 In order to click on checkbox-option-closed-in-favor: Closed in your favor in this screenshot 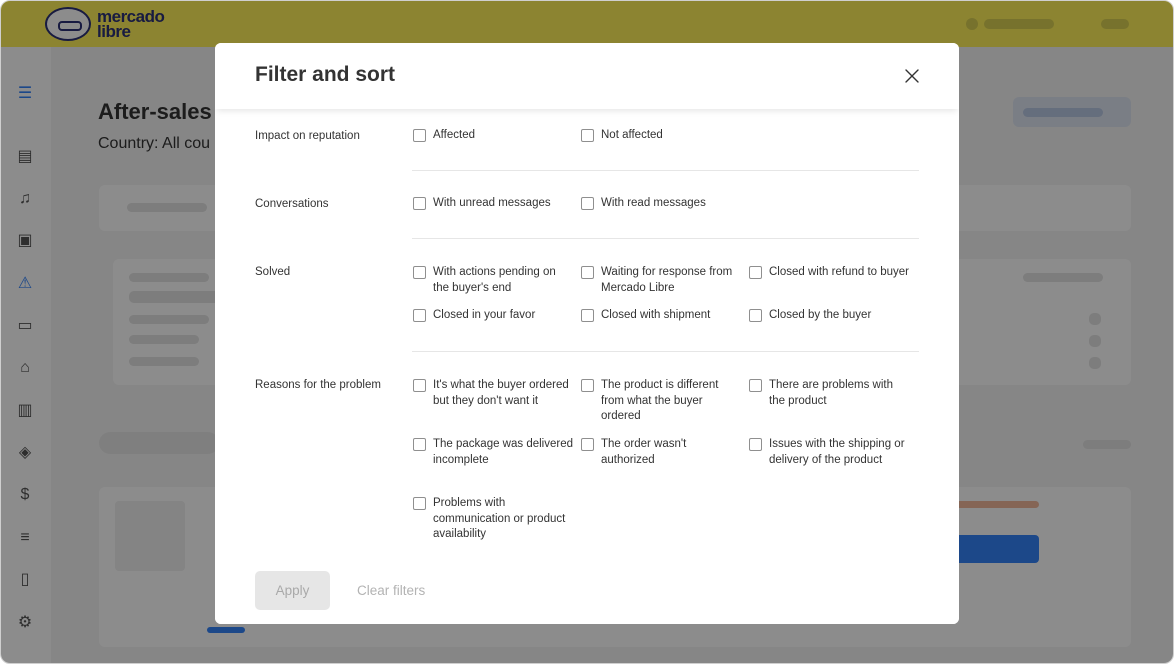, I will do `click(493, 316)`.